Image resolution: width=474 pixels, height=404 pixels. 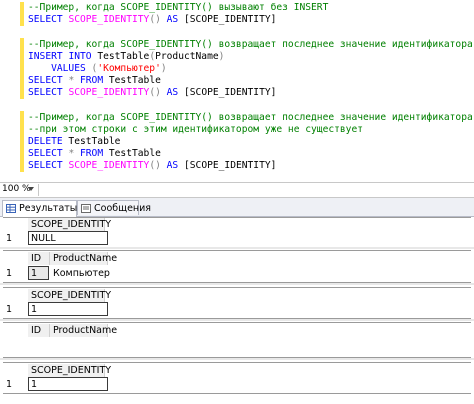 I want to click on messages-icon, so click(x=86, y=208).